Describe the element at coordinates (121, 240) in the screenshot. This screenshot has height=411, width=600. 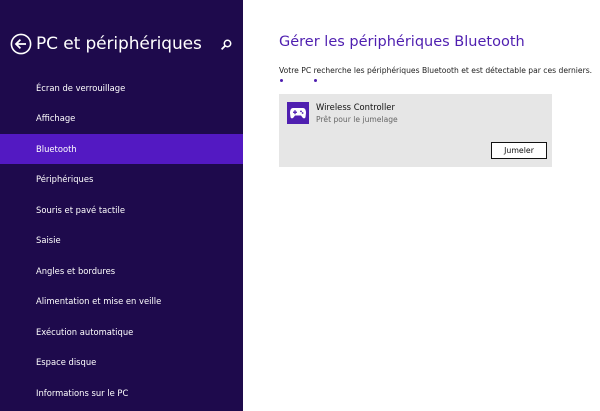
I see `sidebar-item-typing: Saisie` at that location.